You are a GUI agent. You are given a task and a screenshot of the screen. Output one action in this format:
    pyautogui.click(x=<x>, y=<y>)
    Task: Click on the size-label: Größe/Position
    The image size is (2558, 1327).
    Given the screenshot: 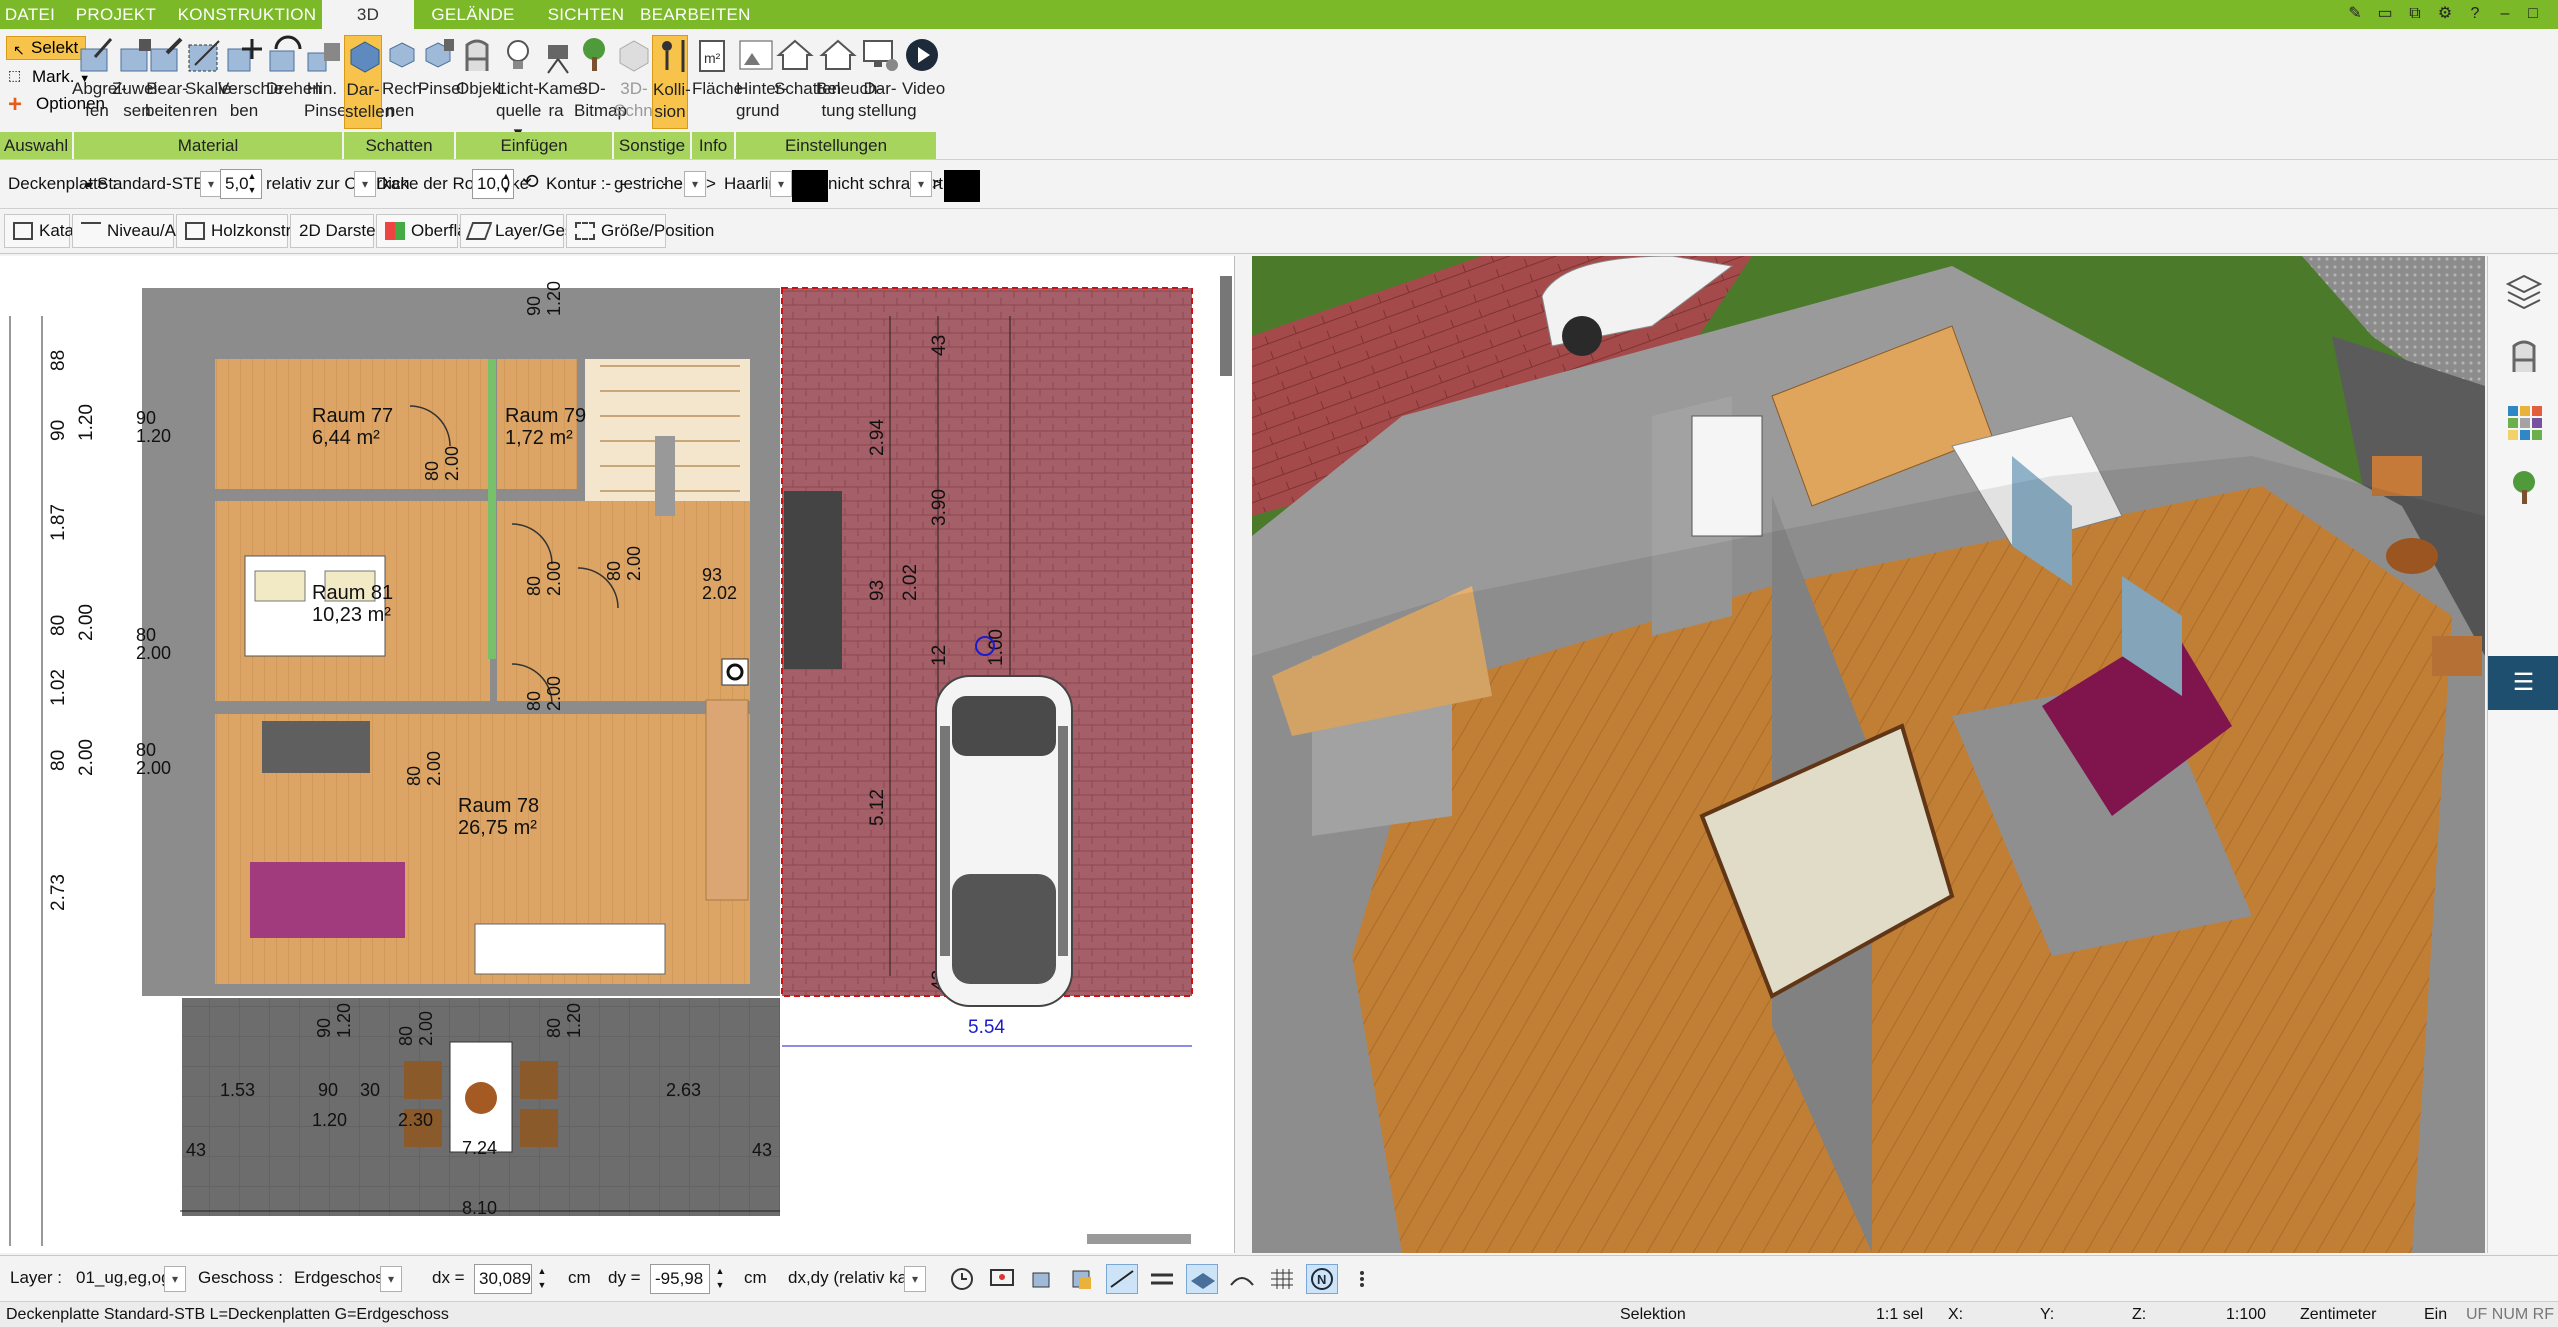 What is the action you would take?
    pyautogui.click(x=658, y=230)
    